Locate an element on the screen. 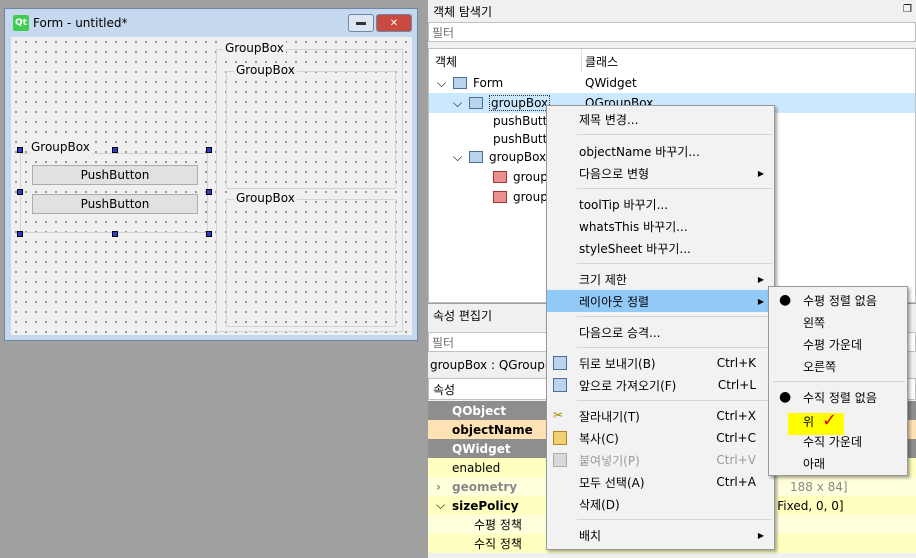 The width and height of the screenshot is (916, 558). copy-icon is located at coordinates (560, 438).